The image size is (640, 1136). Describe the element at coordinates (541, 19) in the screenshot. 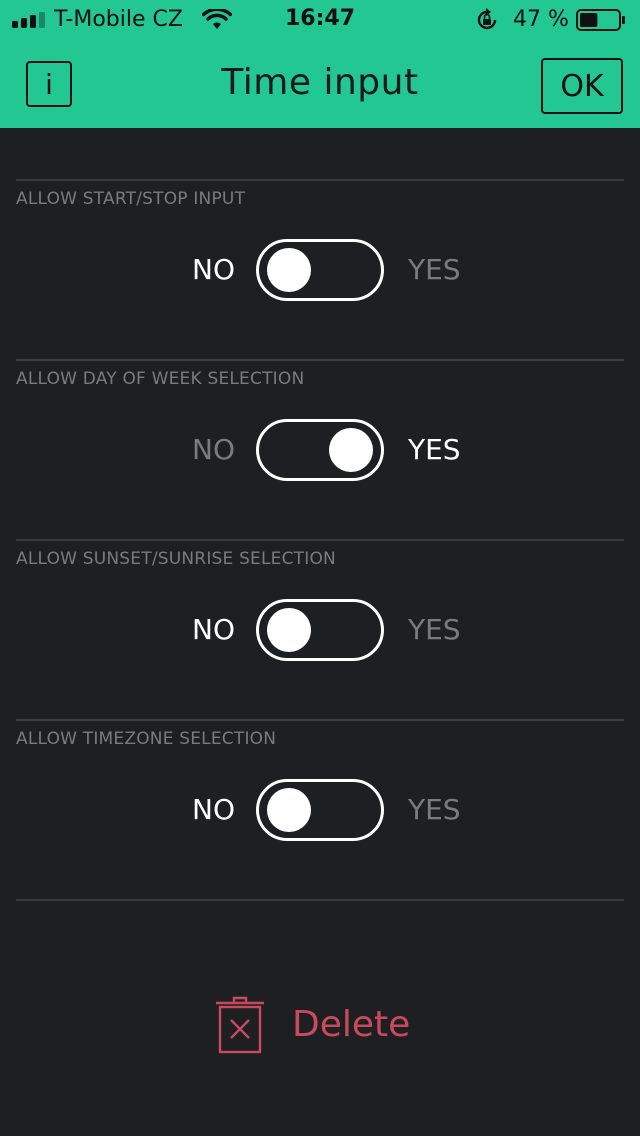

I see `battery-percentage: 47 %` at that location.